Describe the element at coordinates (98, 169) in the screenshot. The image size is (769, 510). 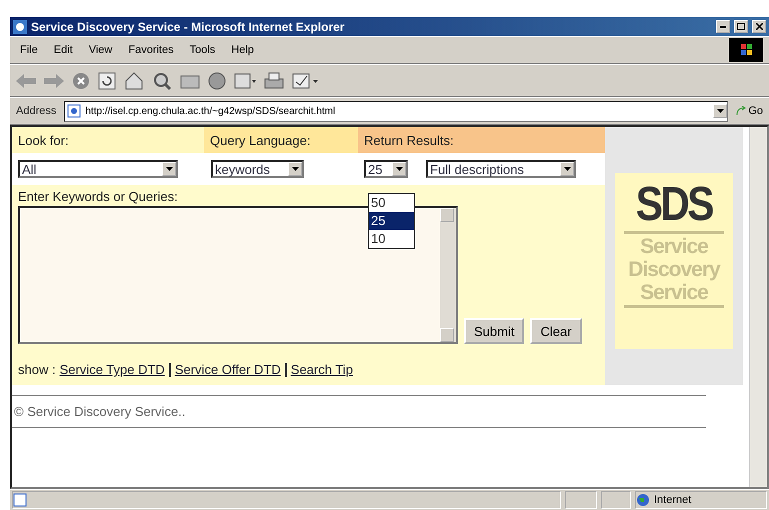
I see `look-for-select: All` at that location.